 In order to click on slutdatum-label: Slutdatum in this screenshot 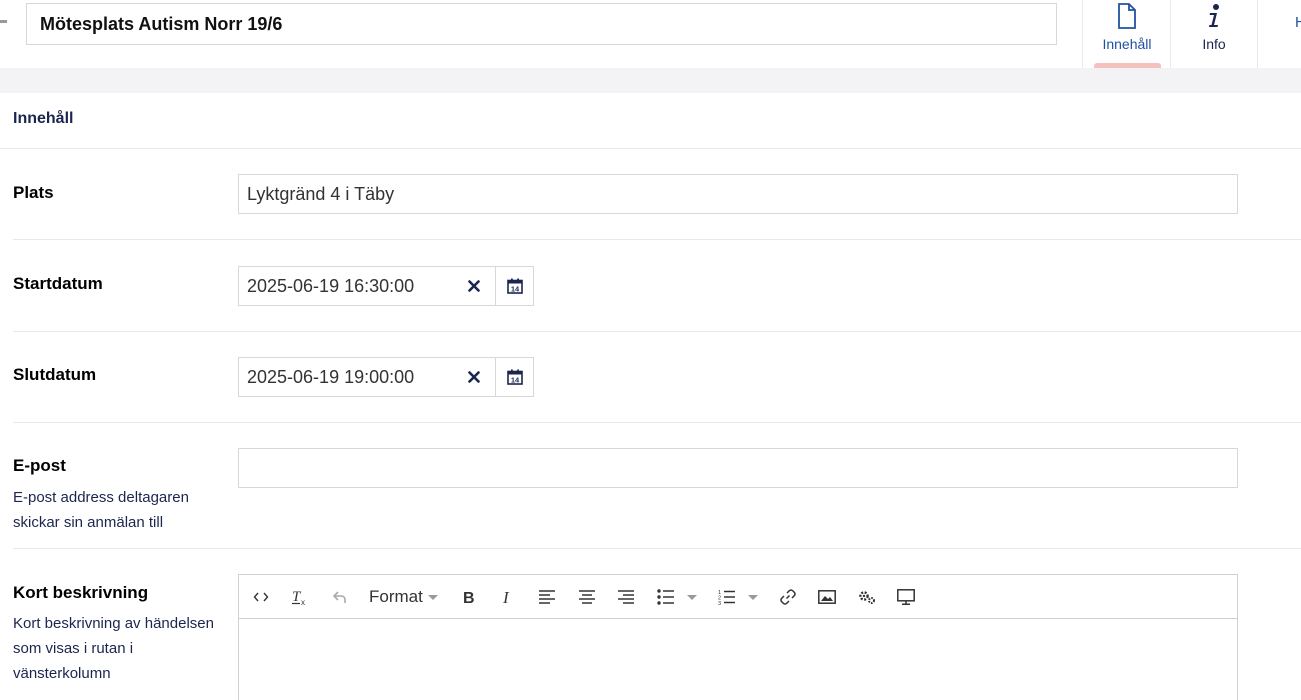, I will do `click(55, 374)`.